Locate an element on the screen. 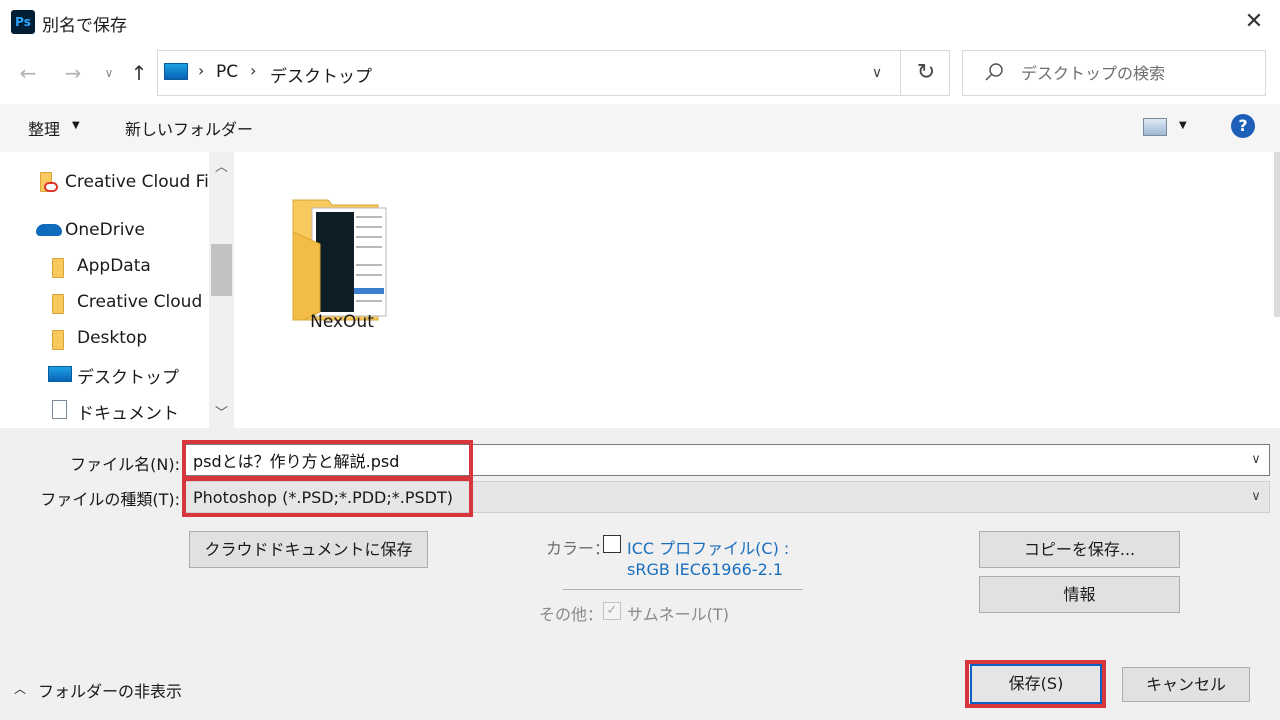 The width and height of the screenshot is (1280, 720). close-icon: ✕ is located at coordinates (1254, 21).